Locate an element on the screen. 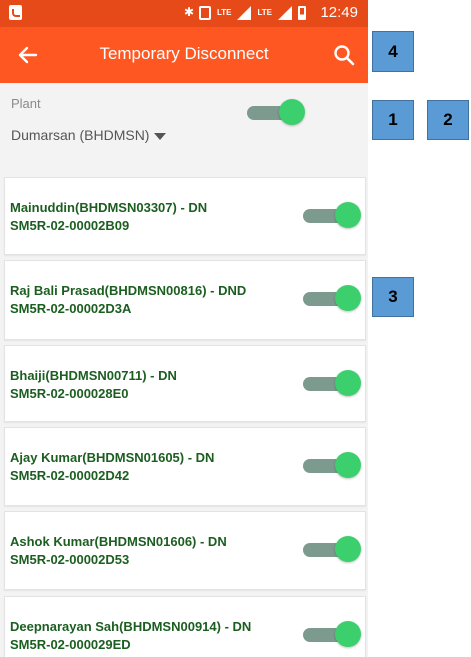  plant-dropdown: Dumarsan (BHDMSN) is located at coordinates (89, 135).